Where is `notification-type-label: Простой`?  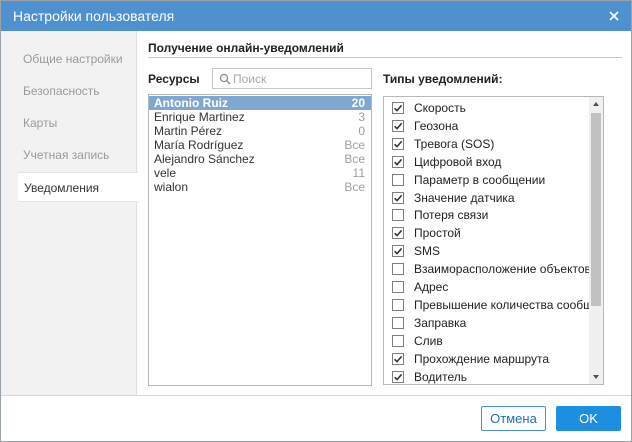 notification-type-label: Простой is located at coordinates (437, 233).